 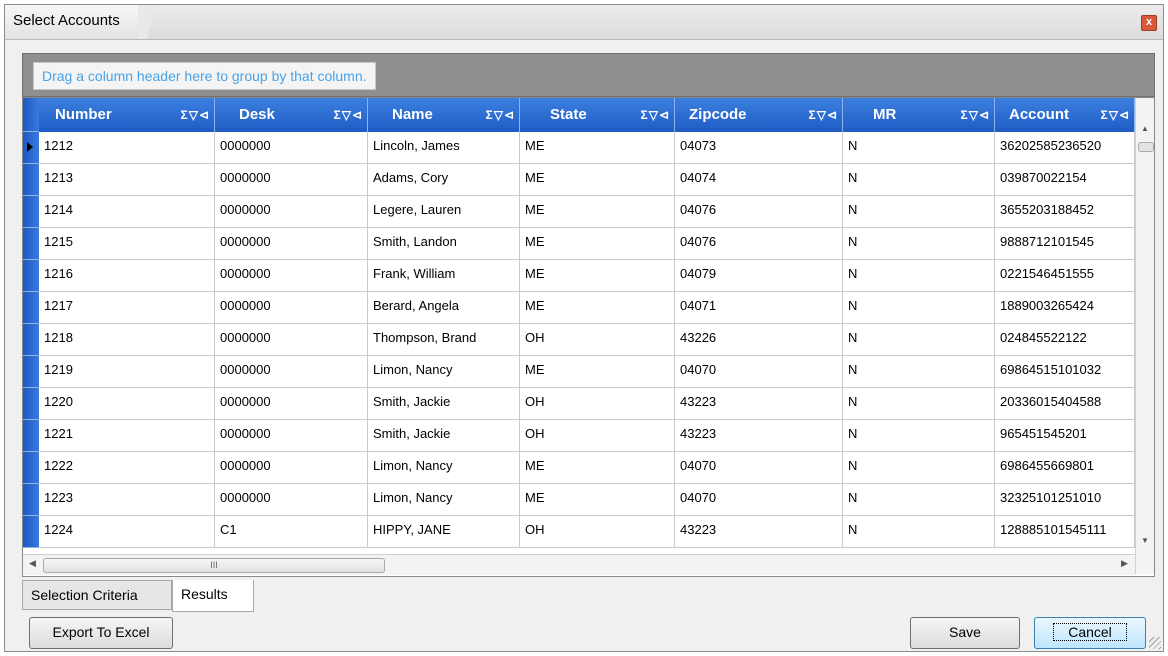 I want to click on table-cell-zipcode: 04073, so click(x=759, y=148).